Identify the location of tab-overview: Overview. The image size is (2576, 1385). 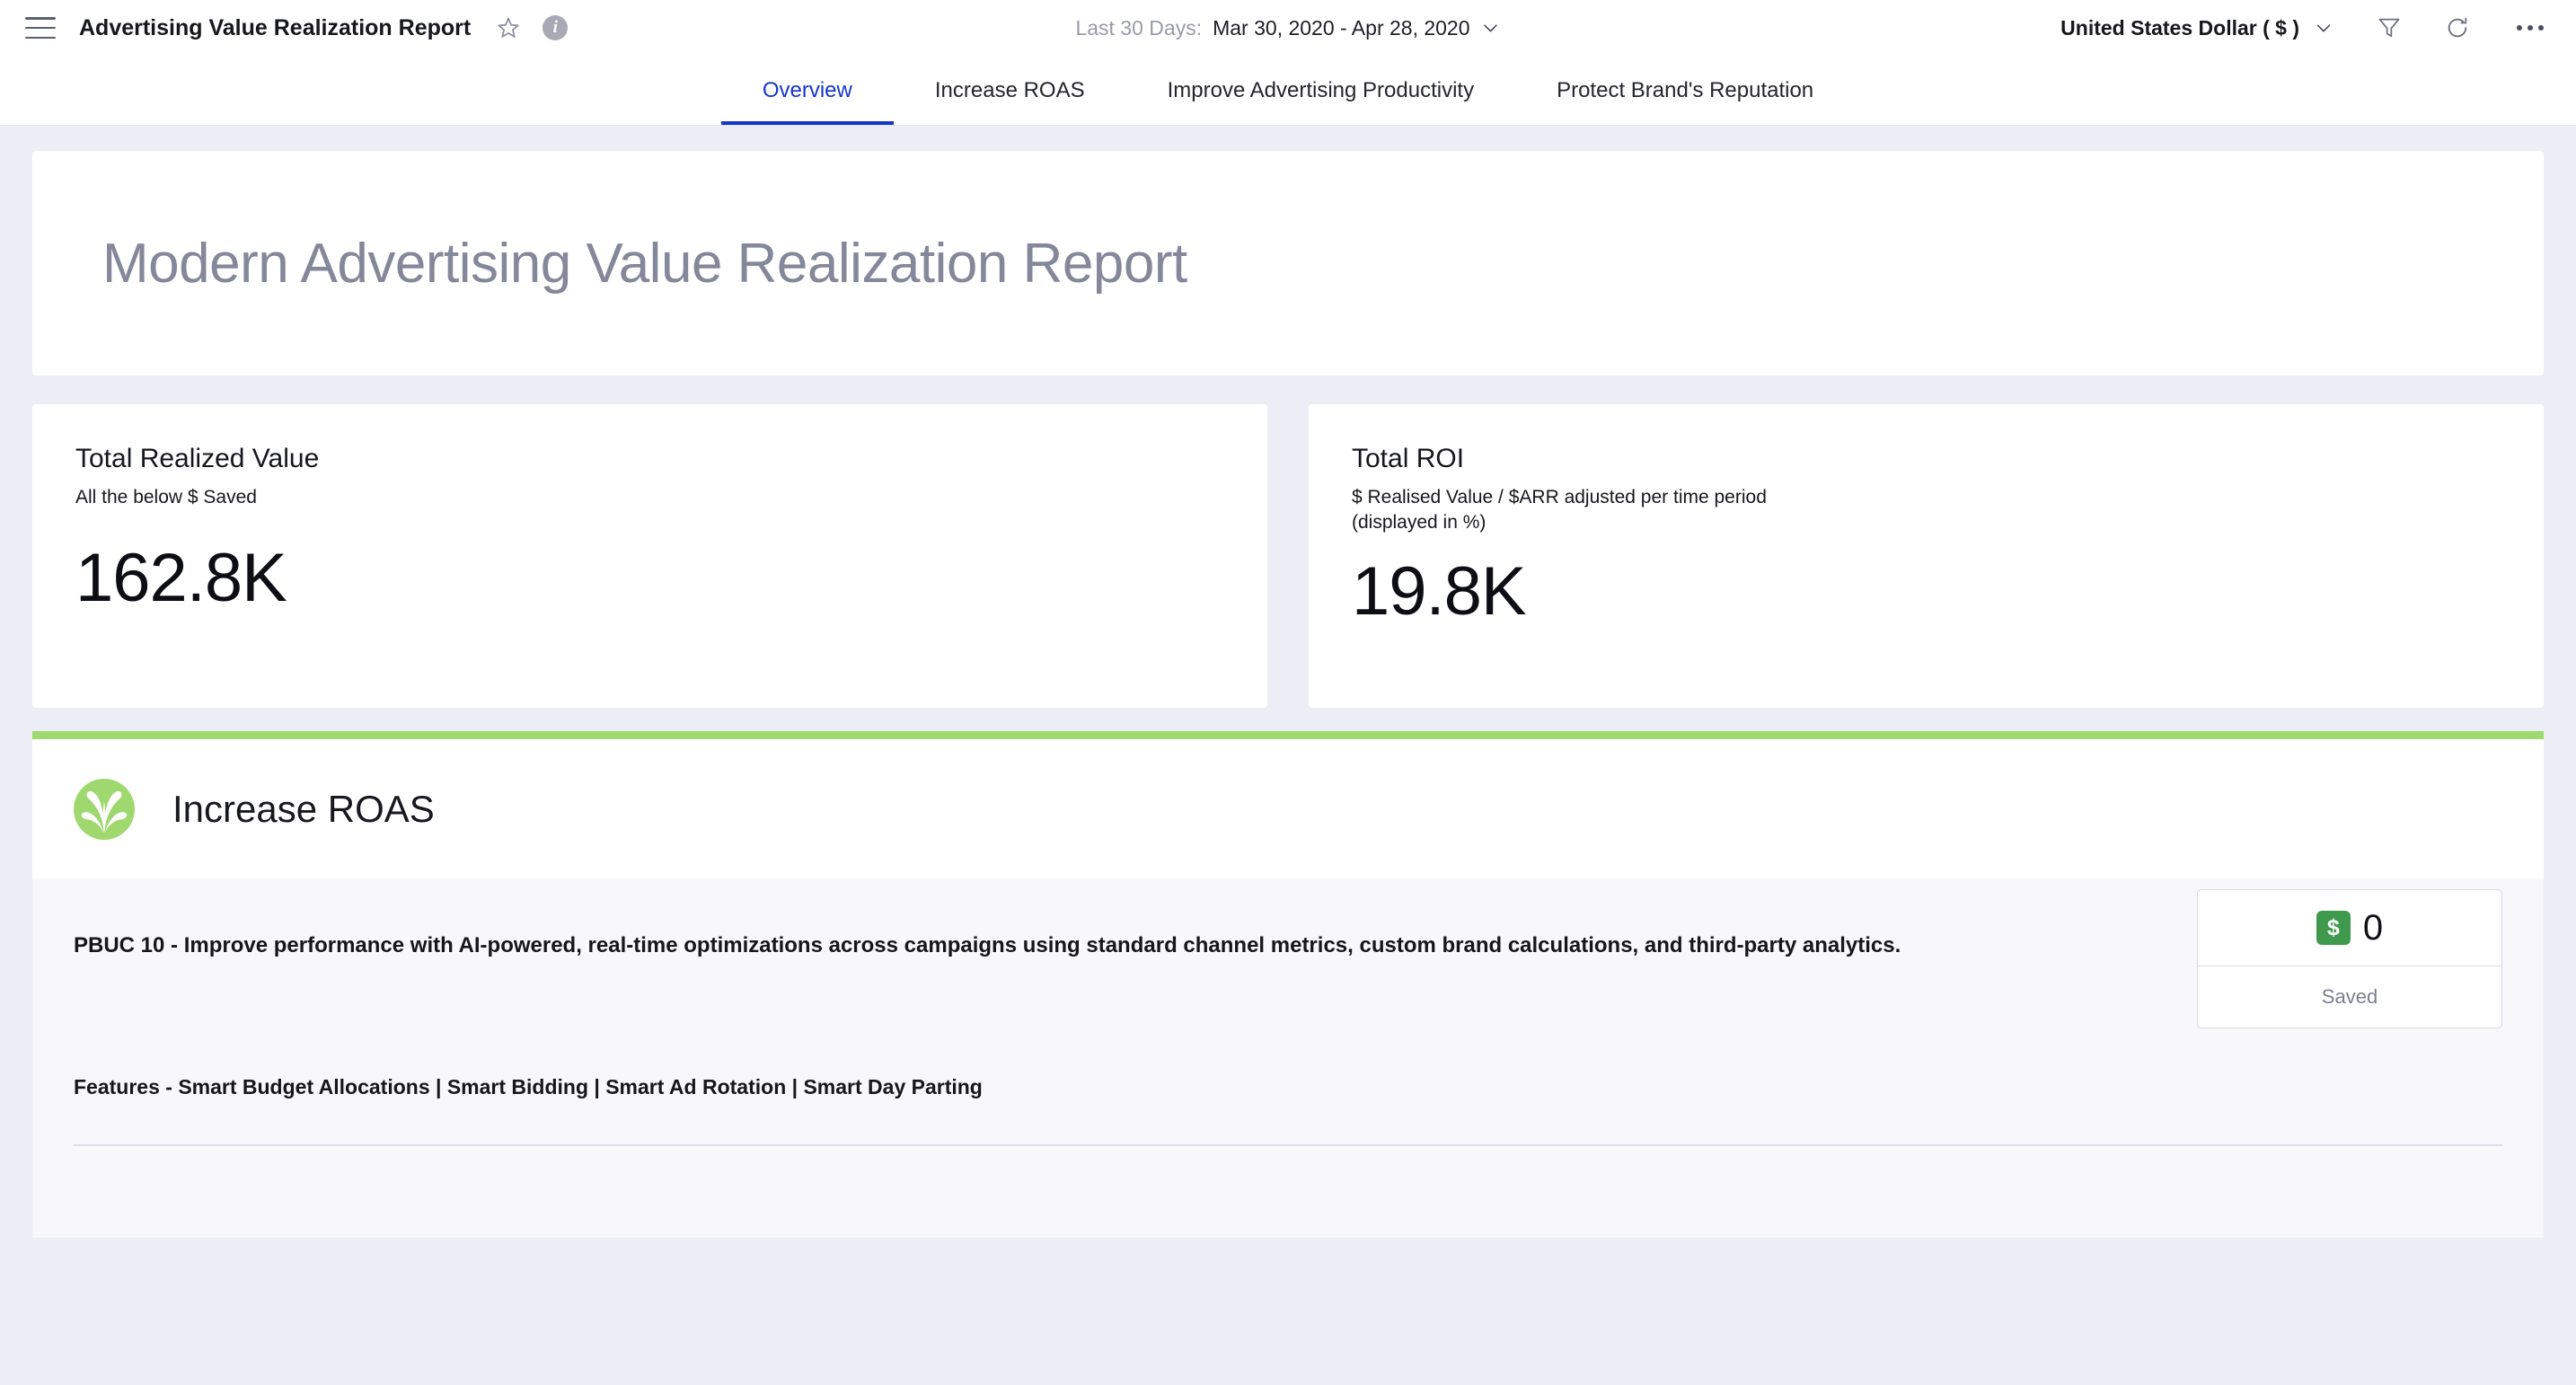
(807, 91).